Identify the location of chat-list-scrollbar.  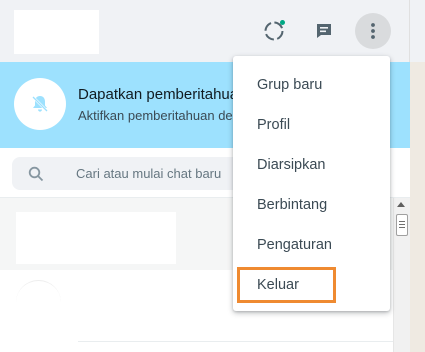
(401, 275).